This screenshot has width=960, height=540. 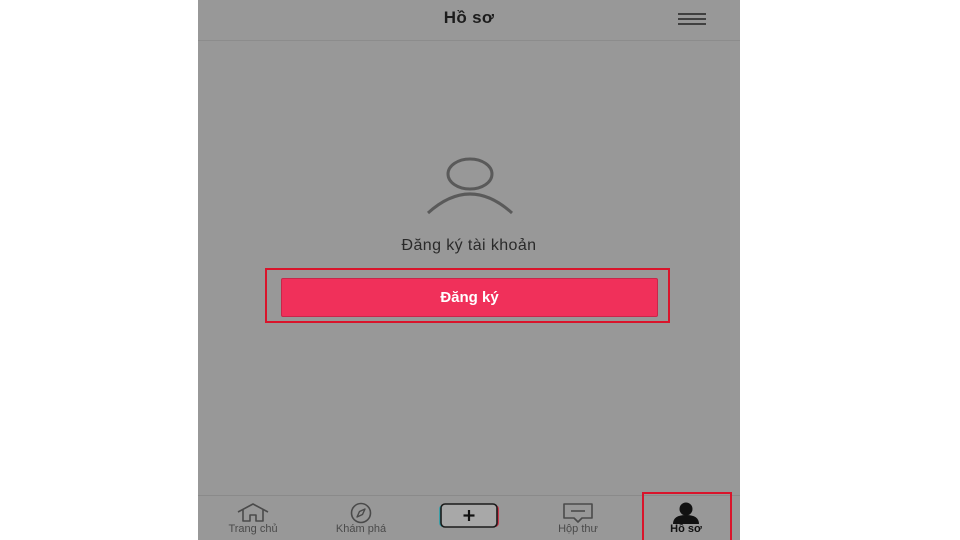 I want to click on nav-label-home: Trang chủ, so click(x=253, y=529).